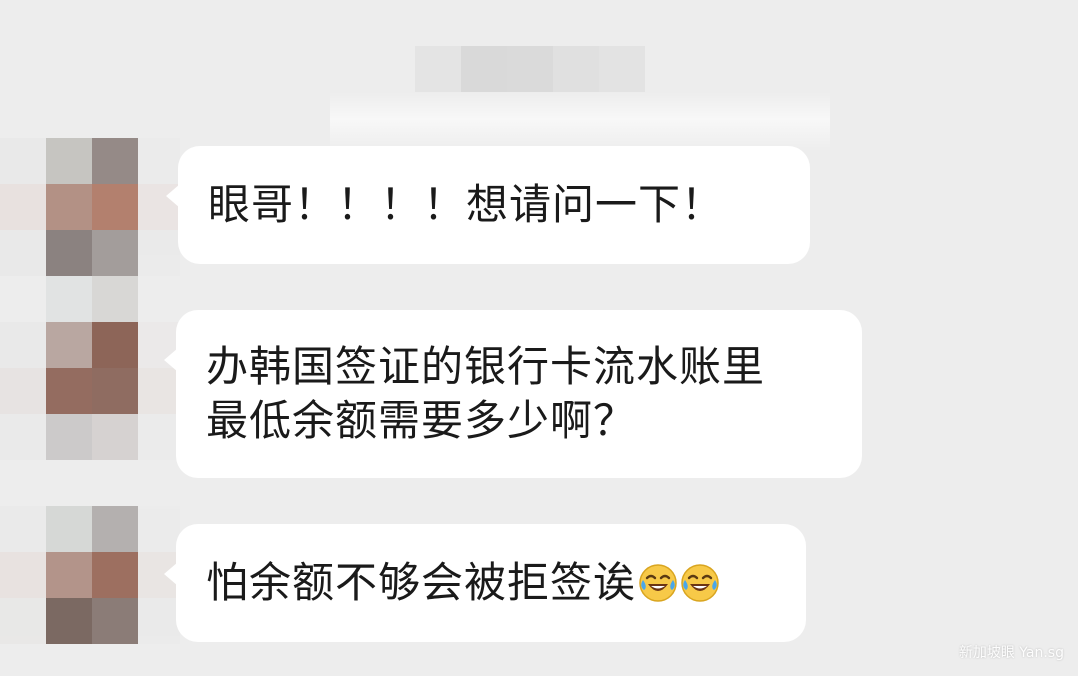 The width and height of the screenshot is (1078, 676). What do you see at coordinates (466, 204) in the screenshot?
I see `message-text: 眼哥！！！！想请问一下！` at bounding box center [466, 204].